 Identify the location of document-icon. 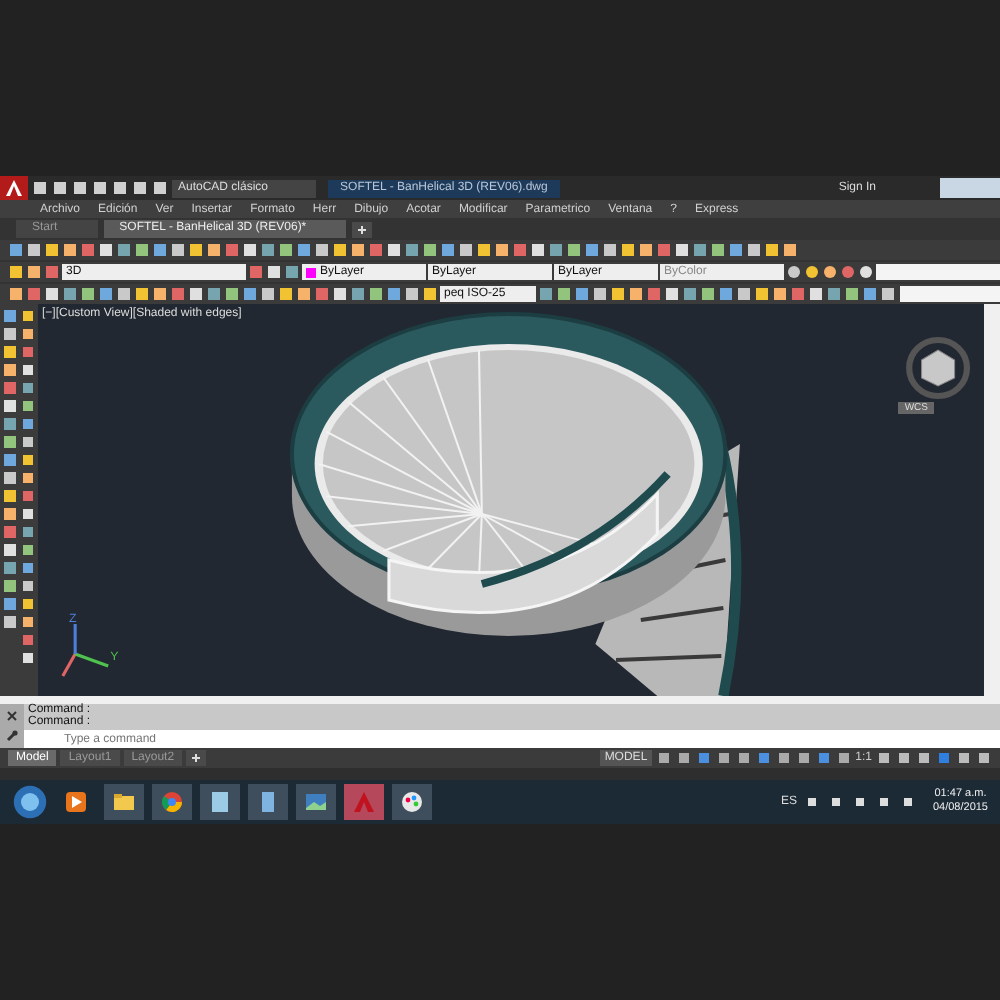
(268, 802).